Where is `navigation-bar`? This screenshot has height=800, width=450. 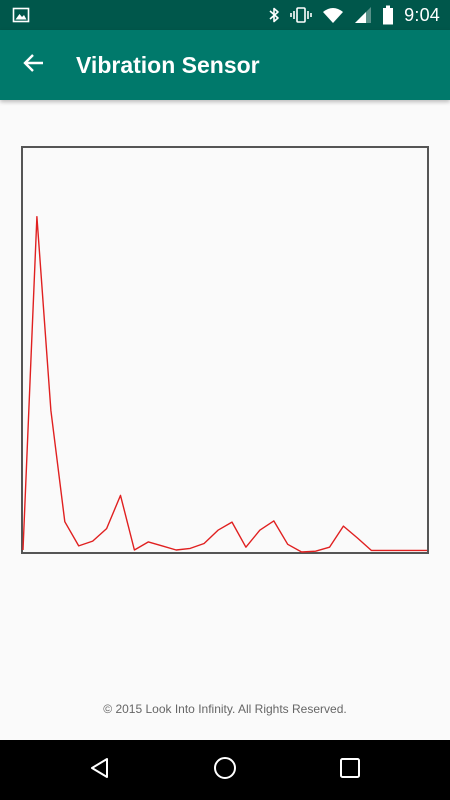 navigation-bar is located at coordinates (225, 770).